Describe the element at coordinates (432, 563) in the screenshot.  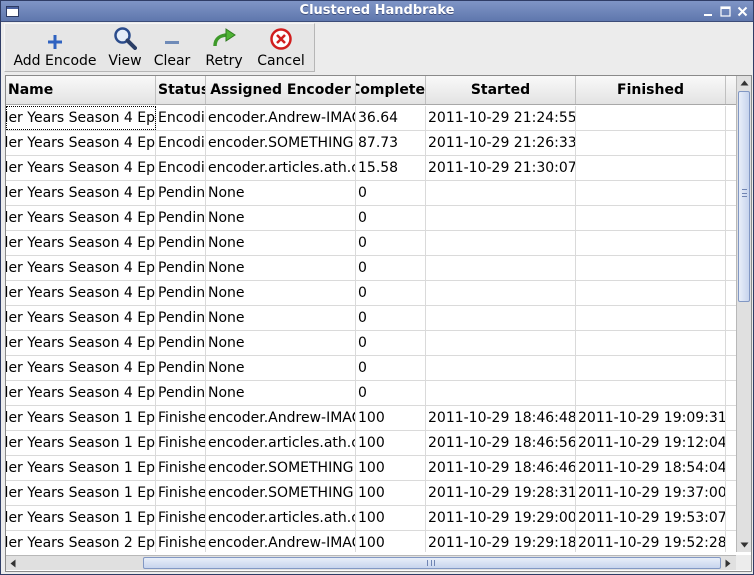
I see `horizontal-scroll-thumb` at that location.